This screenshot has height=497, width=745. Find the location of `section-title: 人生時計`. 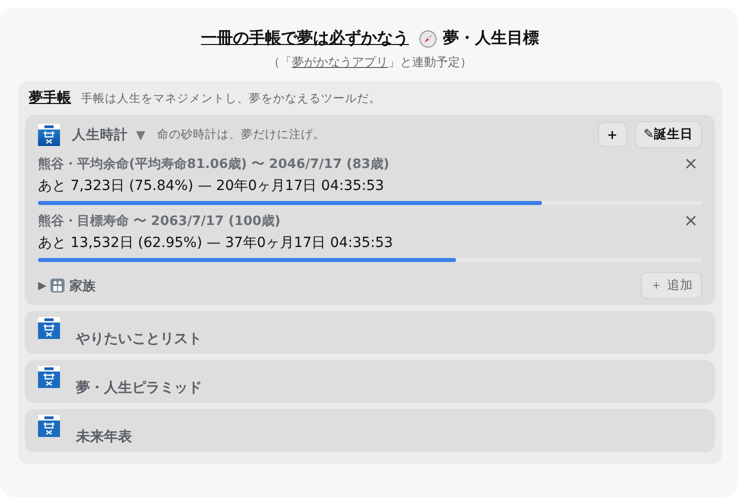

section-title: 人生時計 is located at coordinates (100, 135).